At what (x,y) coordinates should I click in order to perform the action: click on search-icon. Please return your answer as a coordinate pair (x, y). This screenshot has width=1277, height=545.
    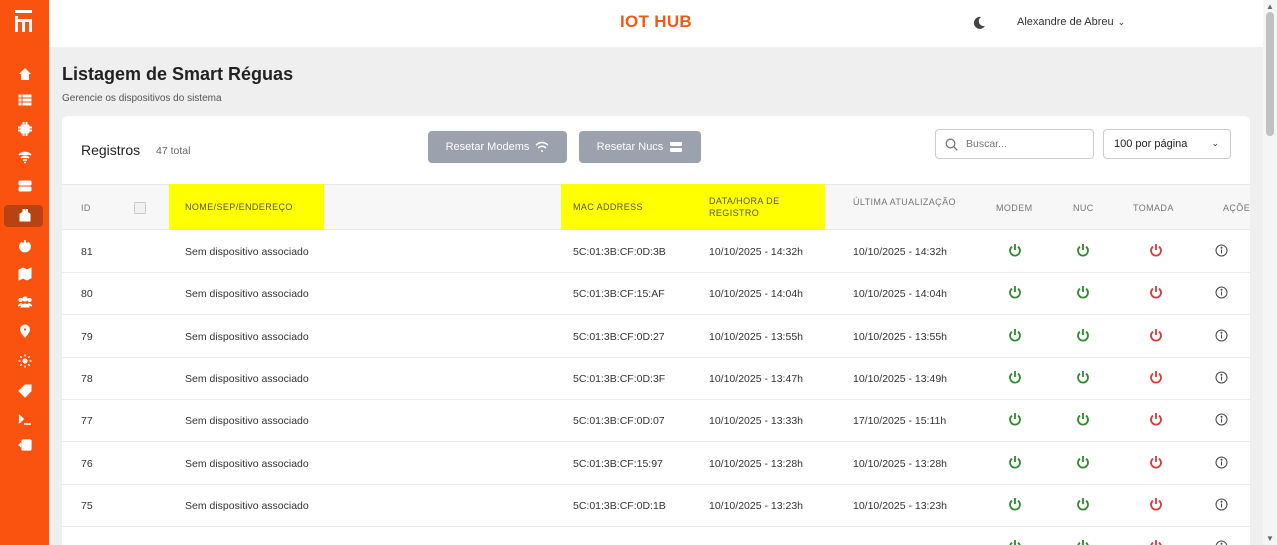
    Looking at the image, I should click on (951, 144).